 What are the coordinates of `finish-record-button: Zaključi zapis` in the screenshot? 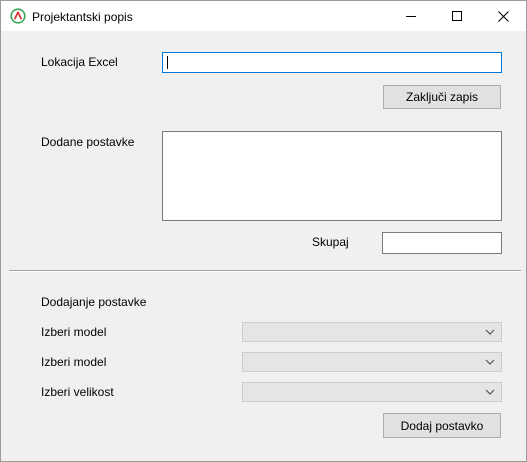 It's located at (442, 97).